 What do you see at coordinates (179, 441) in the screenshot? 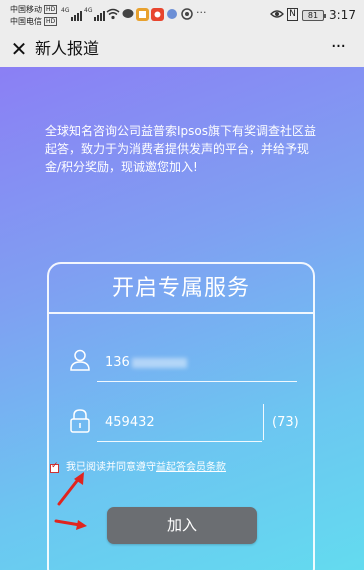
I see `code-underline` at bounding box center [179, 441].